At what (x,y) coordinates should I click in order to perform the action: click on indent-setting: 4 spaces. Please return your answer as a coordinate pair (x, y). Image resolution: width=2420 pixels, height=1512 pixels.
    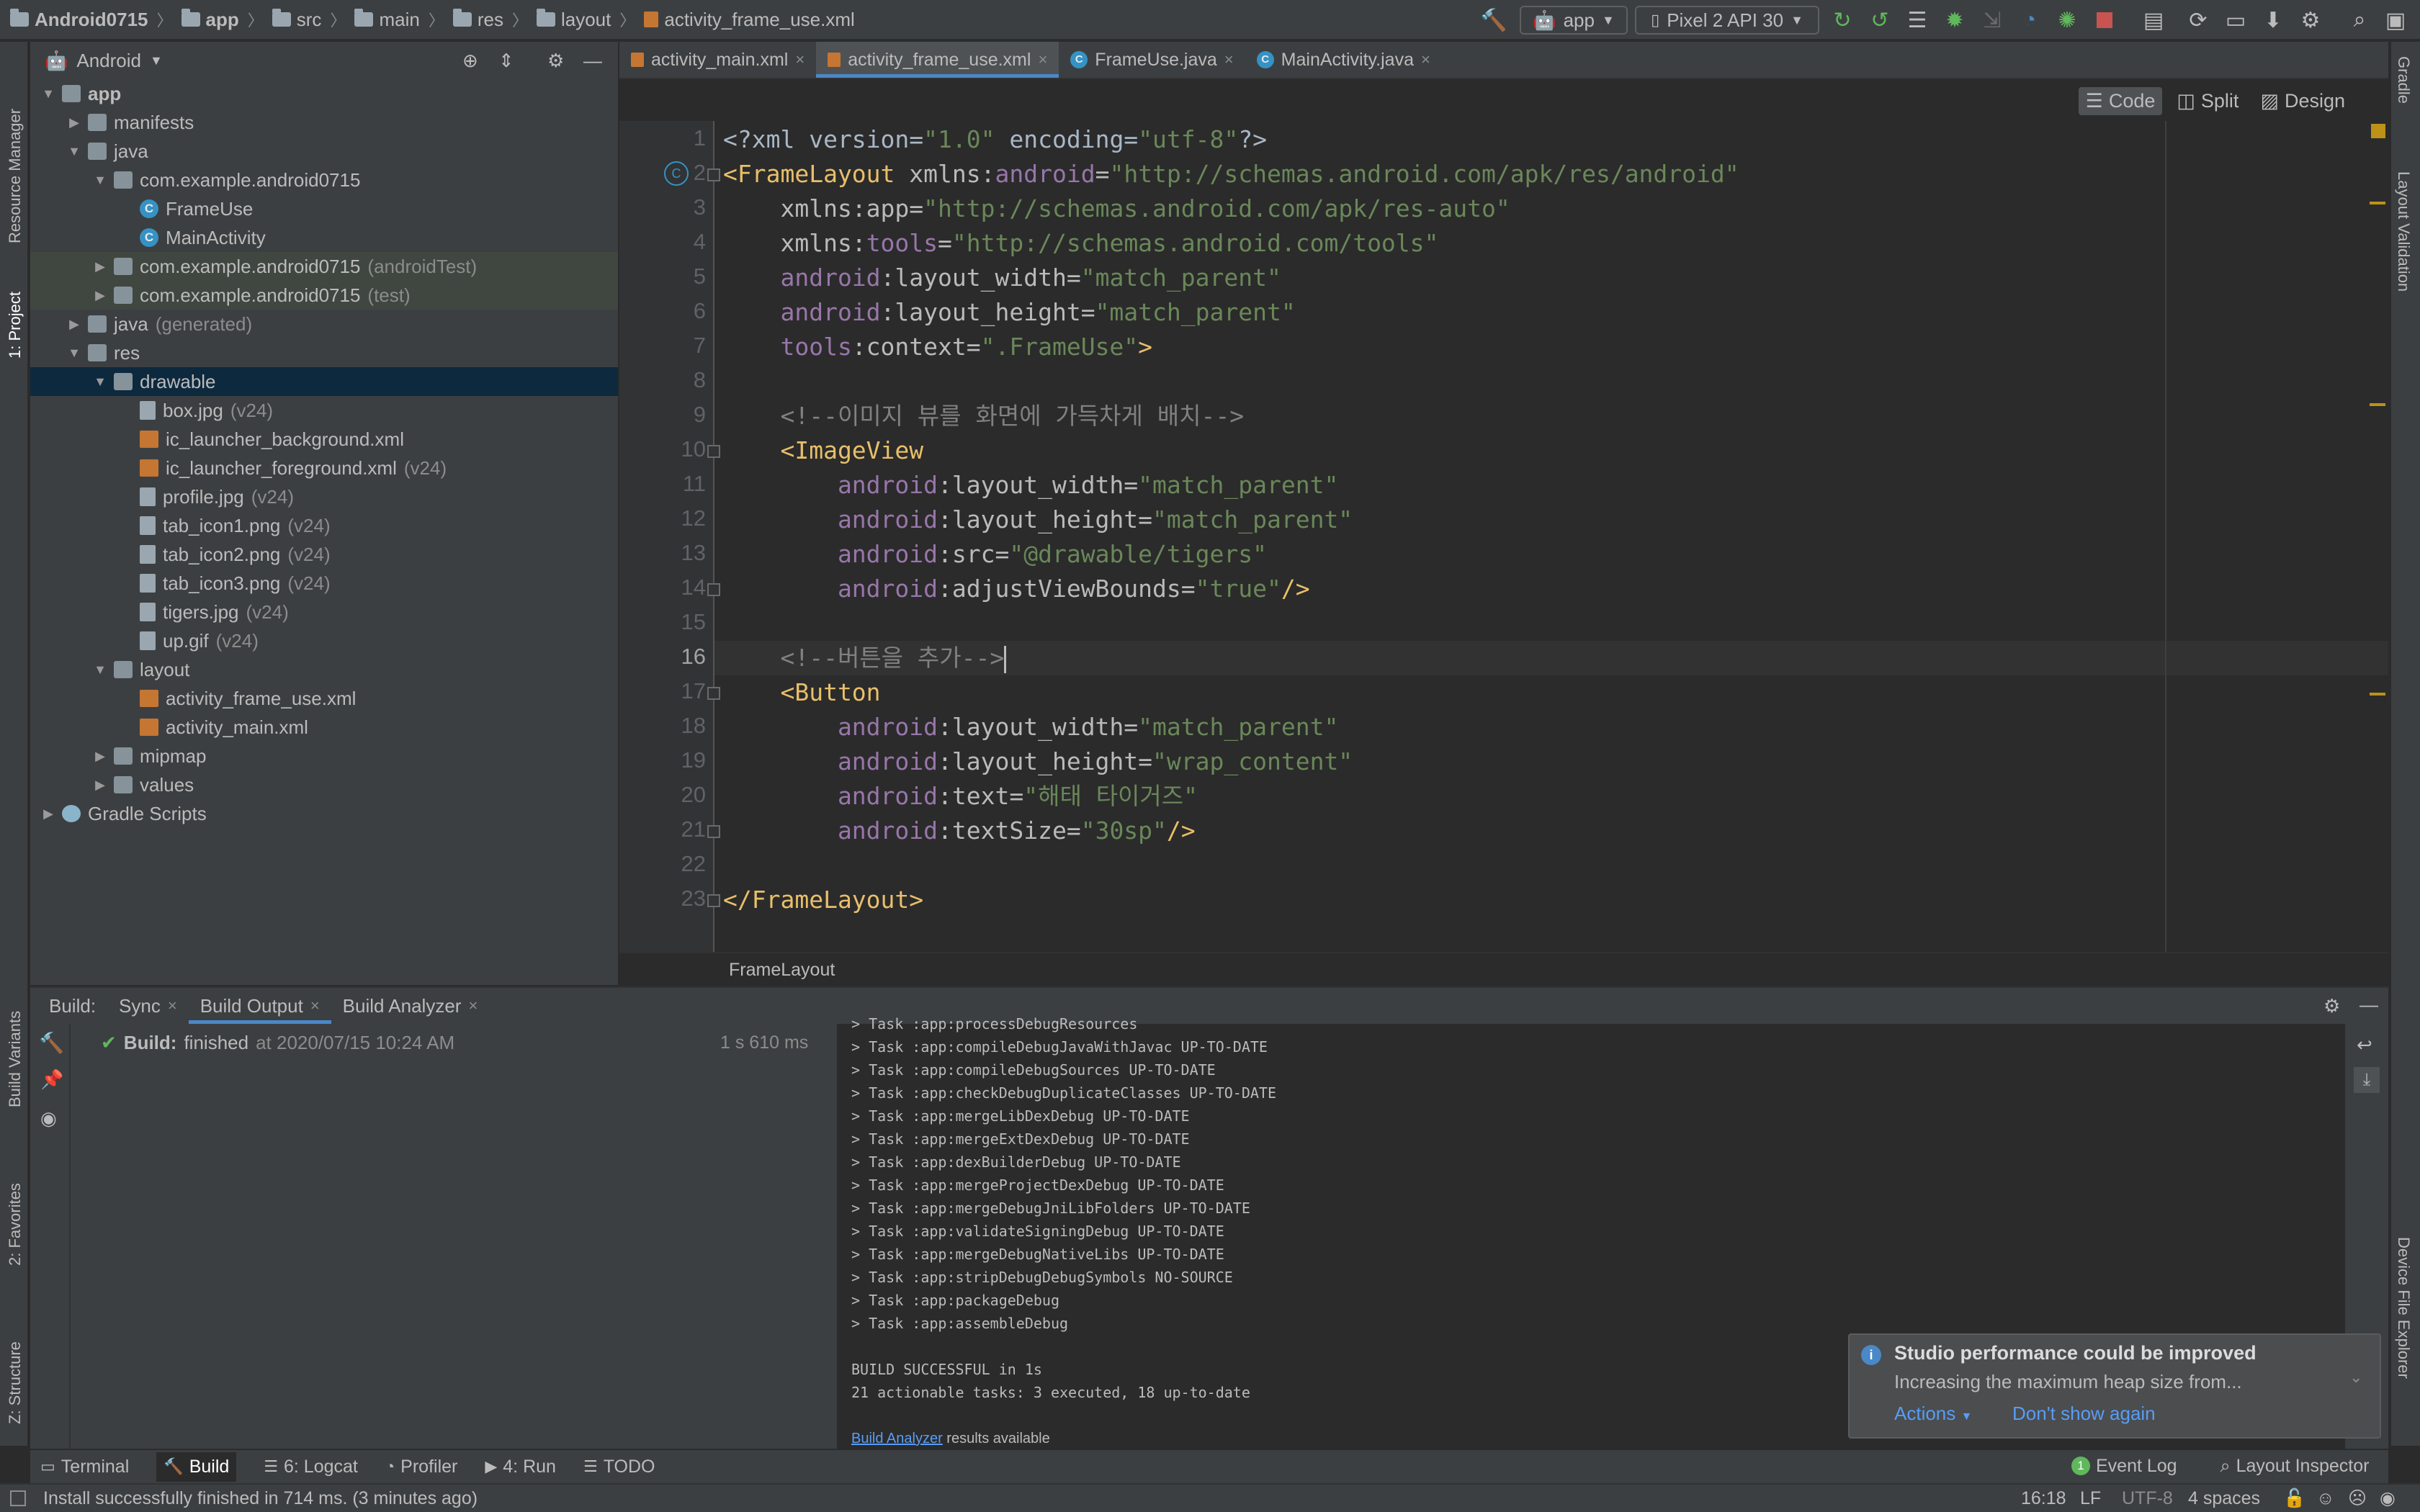
    Looking at the image, I should click on (2224, 1498).